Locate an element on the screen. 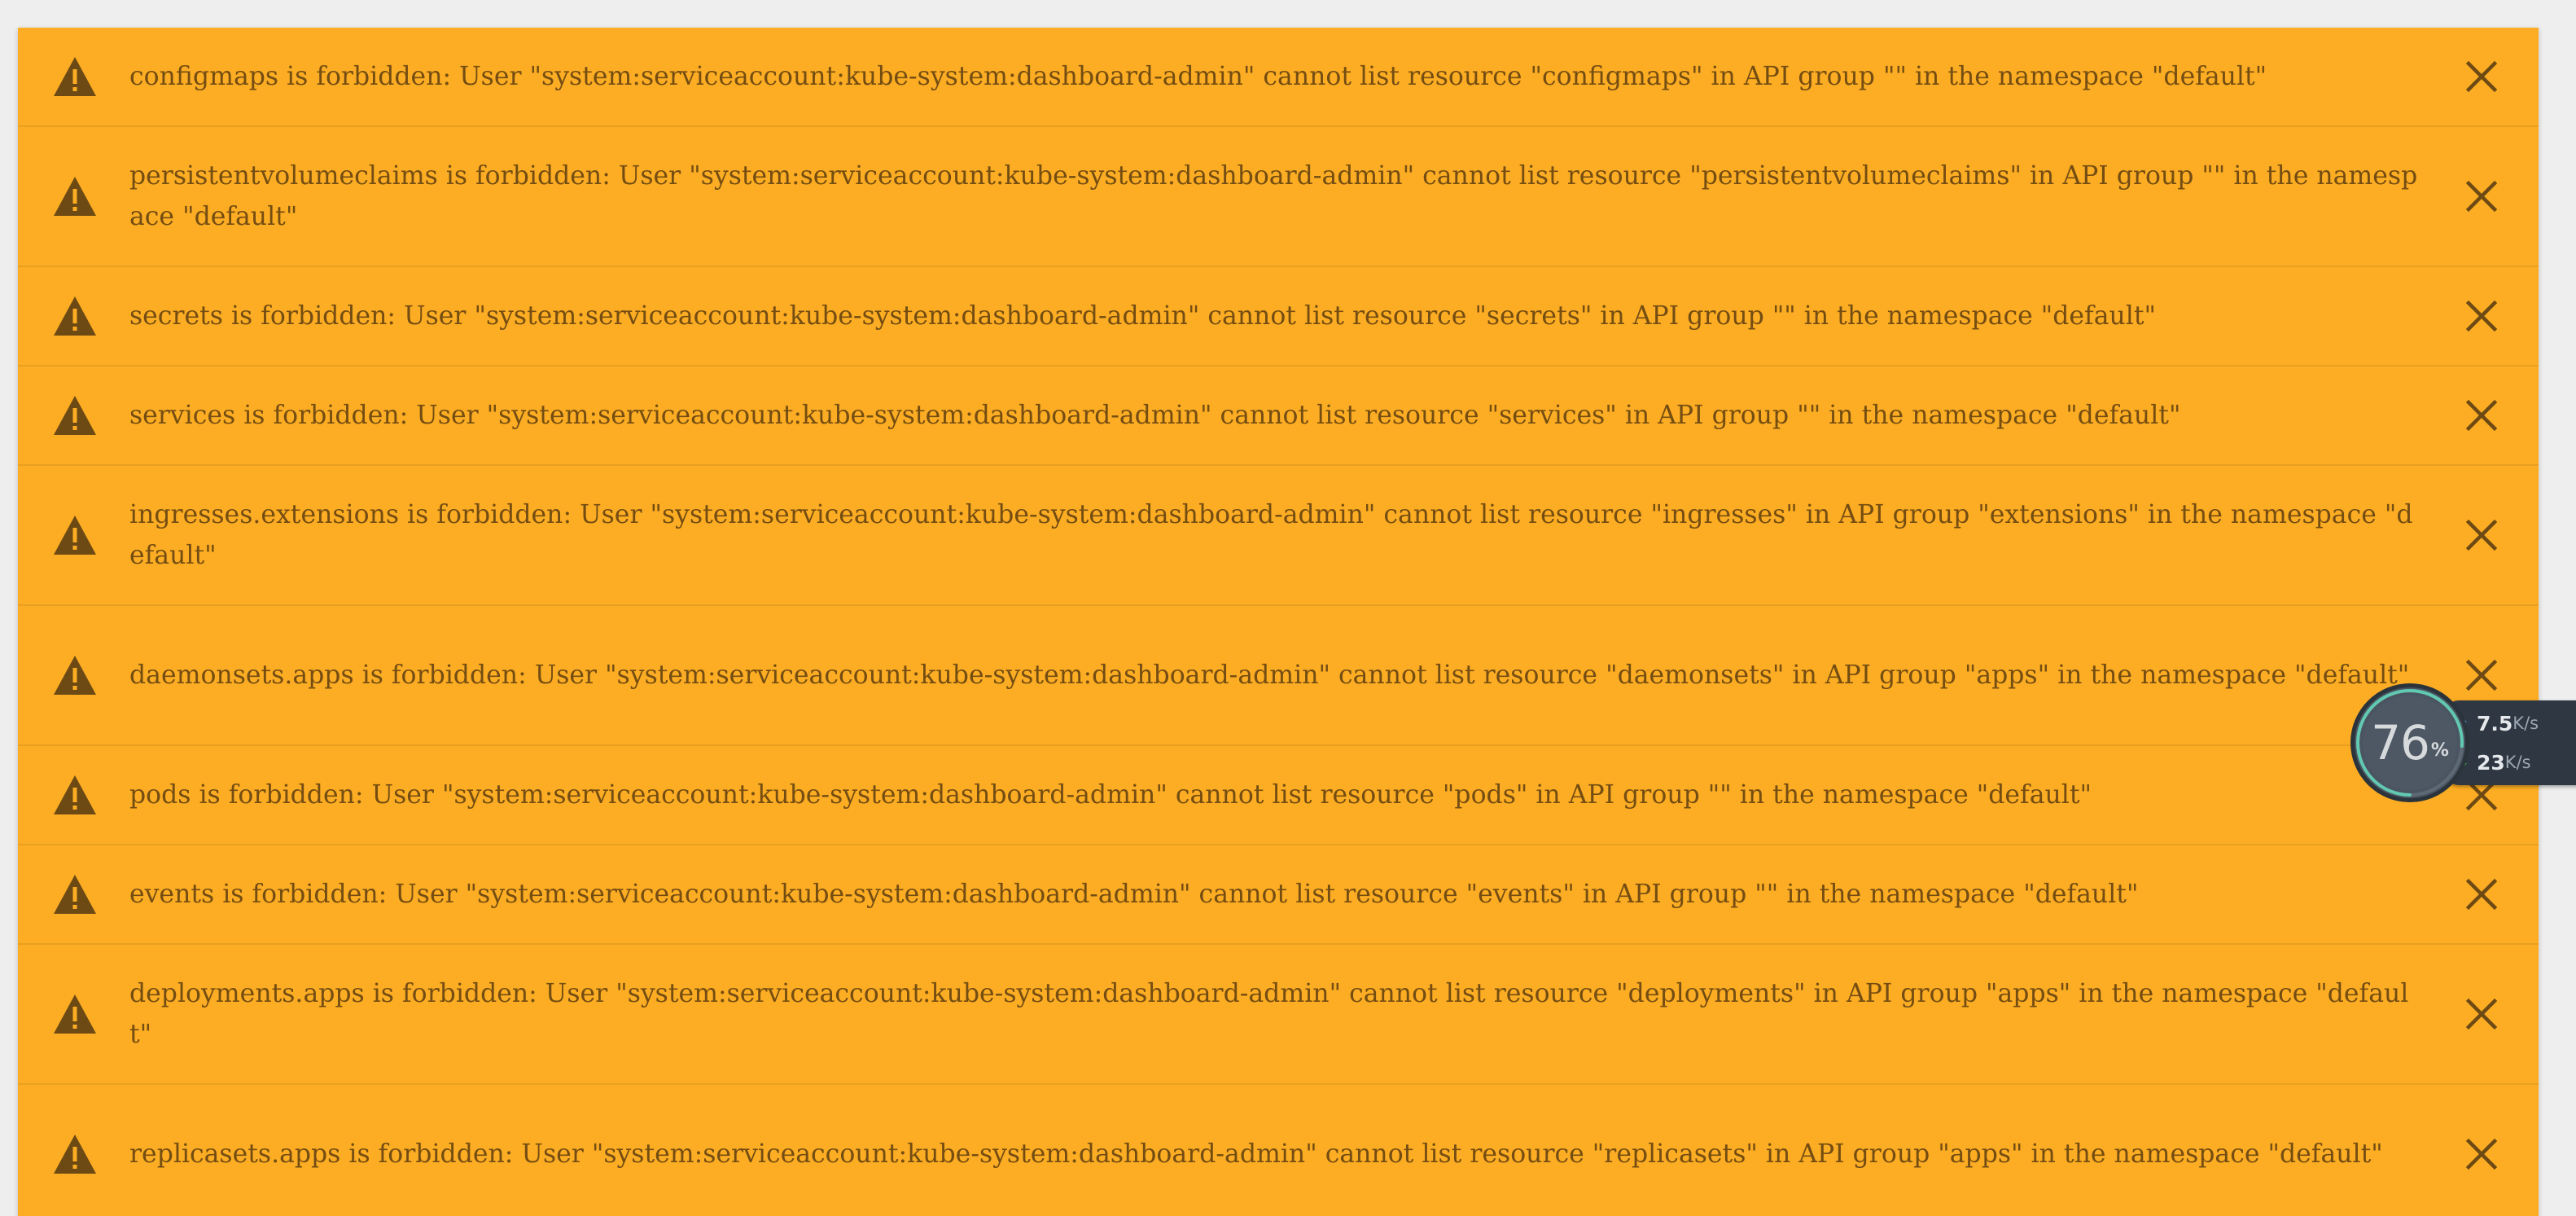 The width and height of the screenshot is (2576, 1216). upload-speed-unit: K/s is located at coordinates (2525, 723).